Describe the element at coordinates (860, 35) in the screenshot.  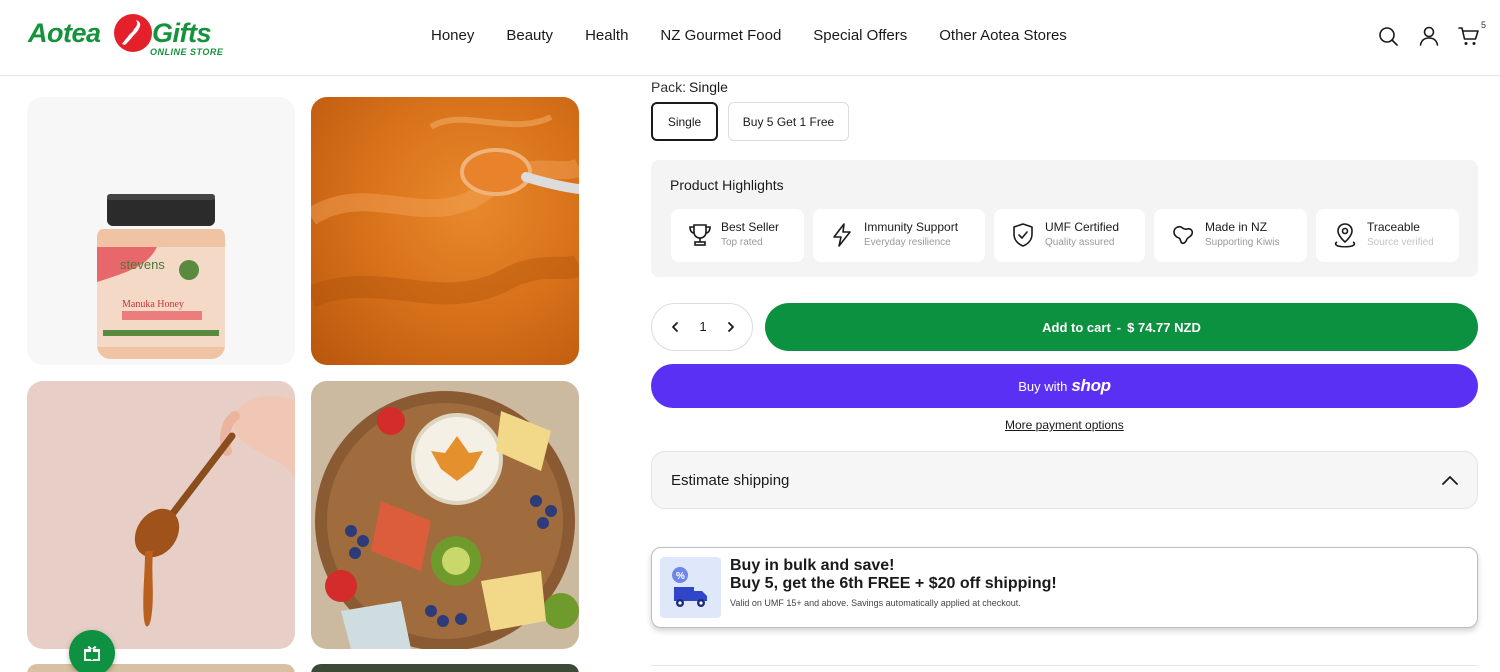
I see `nav-item-special-offers: Special Offers` at that location.